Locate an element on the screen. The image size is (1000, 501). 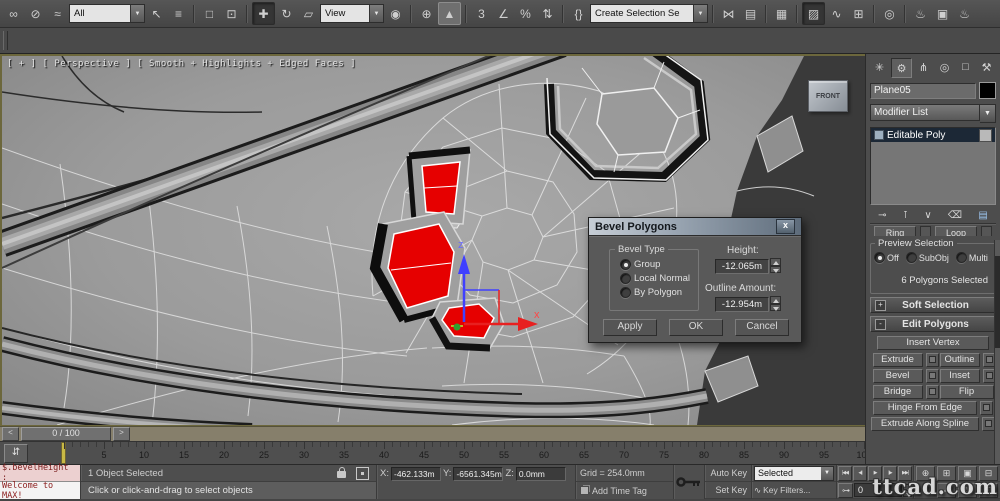
motion-tab-icon: ◎ is located at coordinates (944, 67).